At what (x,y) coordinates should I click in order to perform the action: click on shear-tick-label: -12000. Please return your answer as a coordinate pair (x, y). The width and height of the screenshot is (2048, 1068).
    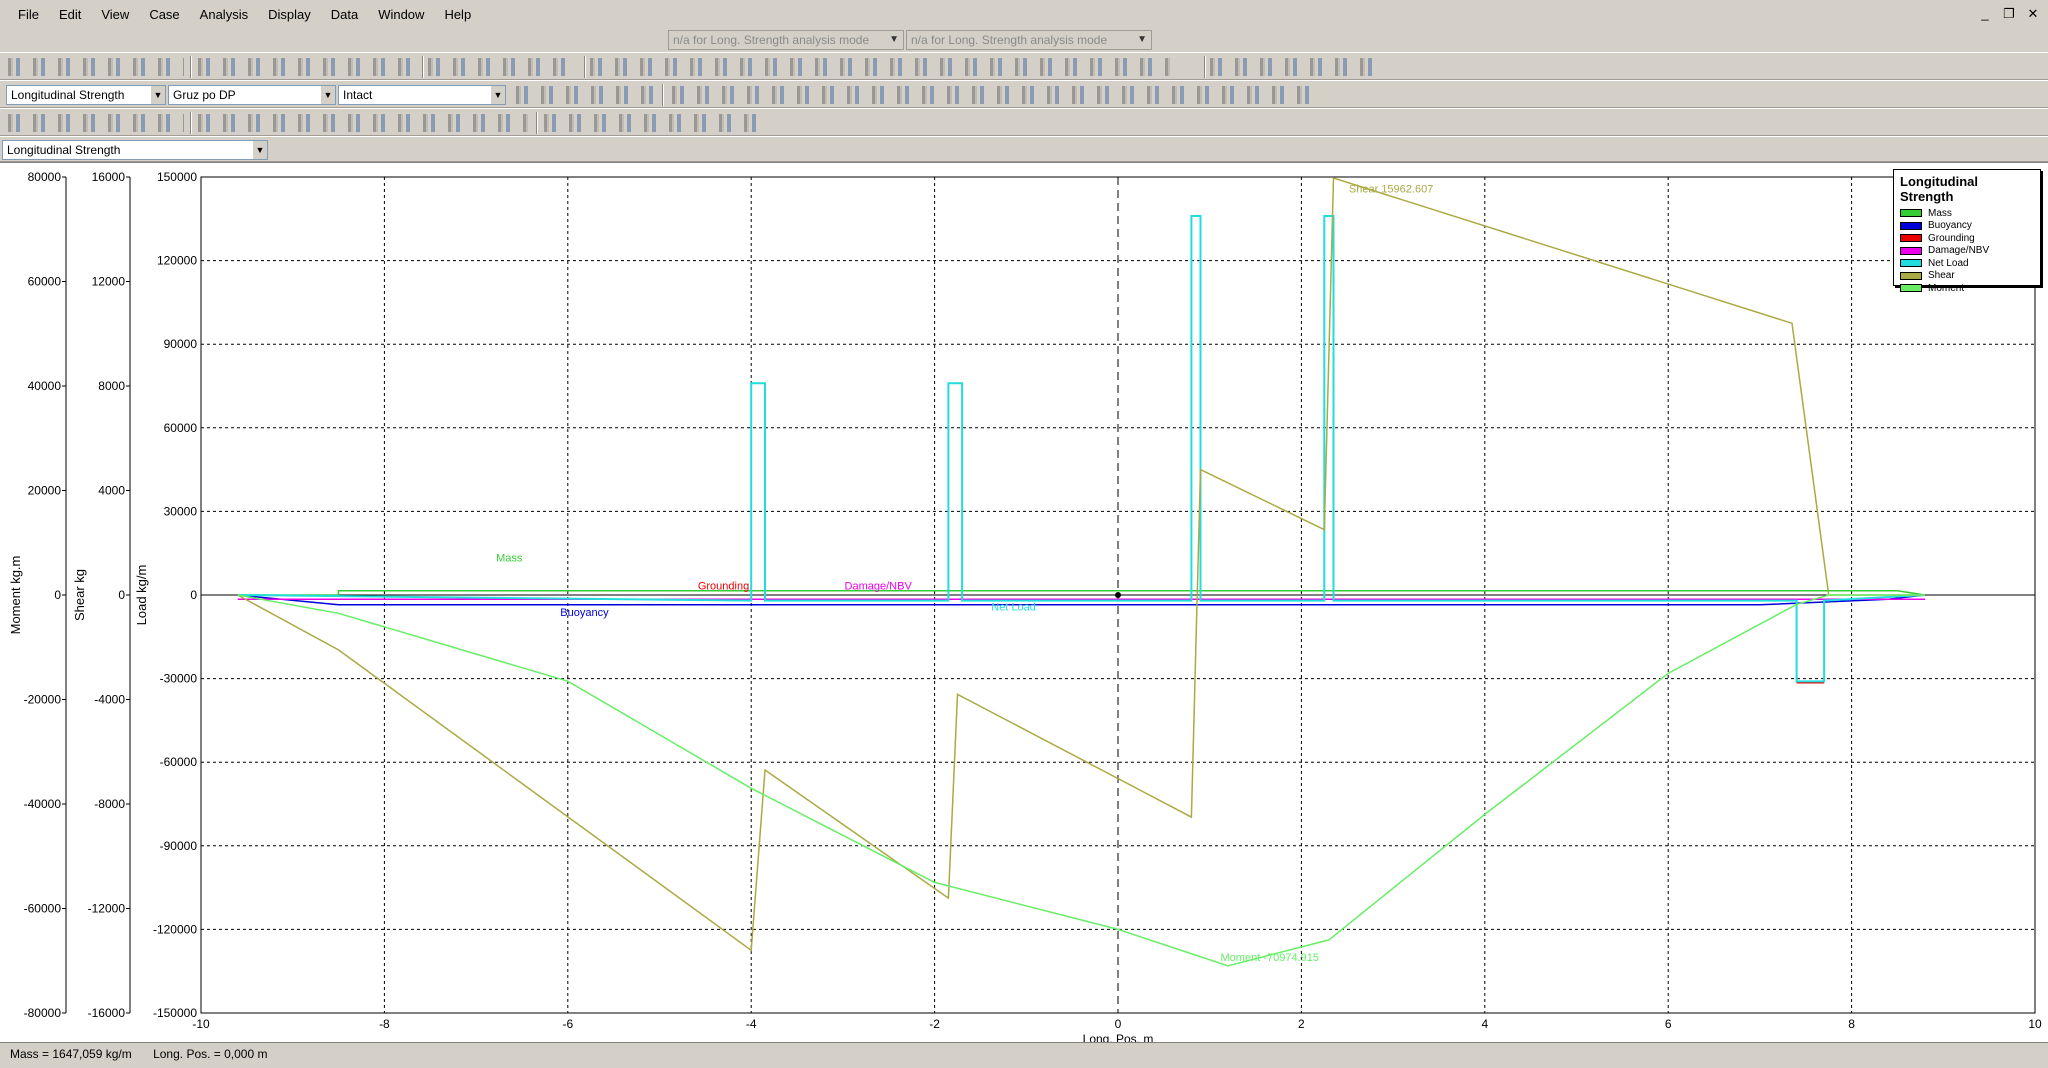
    Looking at the image, I should click on (107, 909).